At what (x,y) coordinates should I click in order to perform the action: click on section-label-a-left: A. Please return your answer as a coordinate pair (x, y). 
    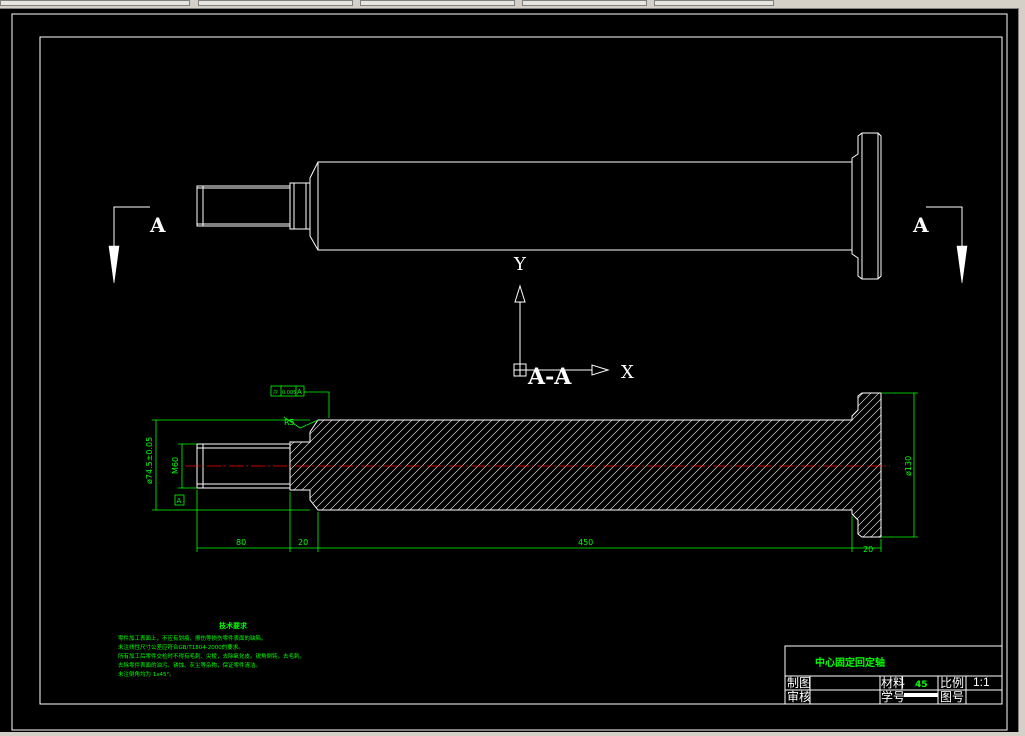
    Looking at the image, I should click on (157, 225).